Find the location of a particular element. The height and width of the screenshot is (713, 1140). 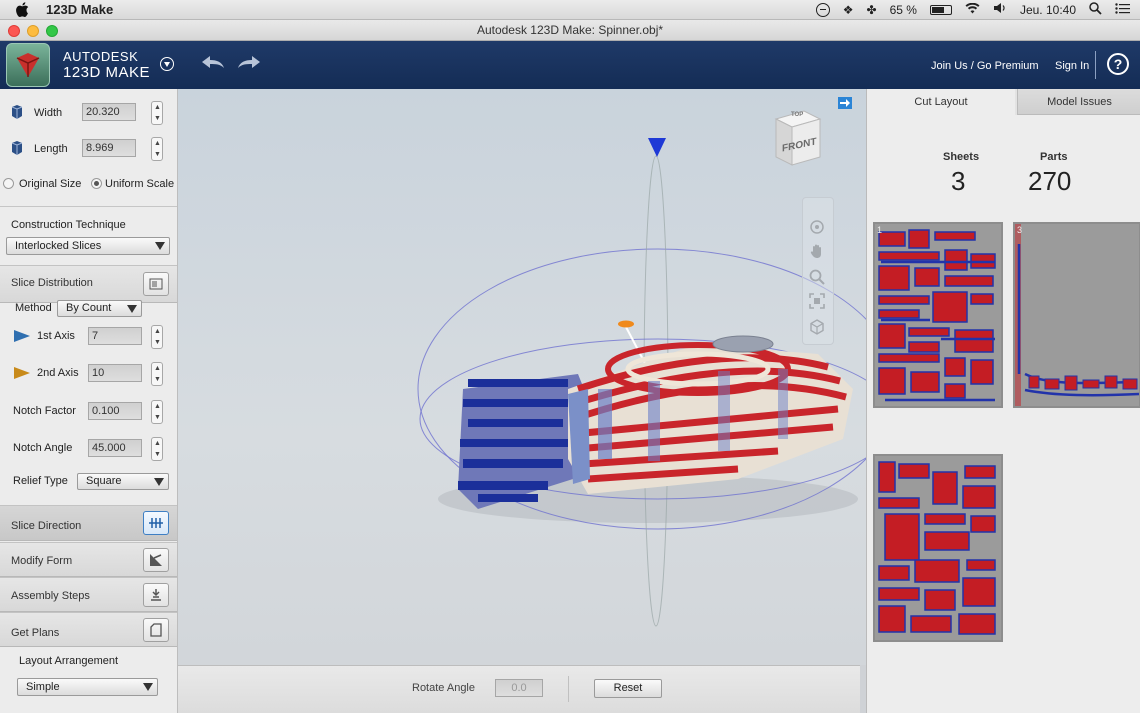

vpn-status-icon is located at coordinates (822, 9).